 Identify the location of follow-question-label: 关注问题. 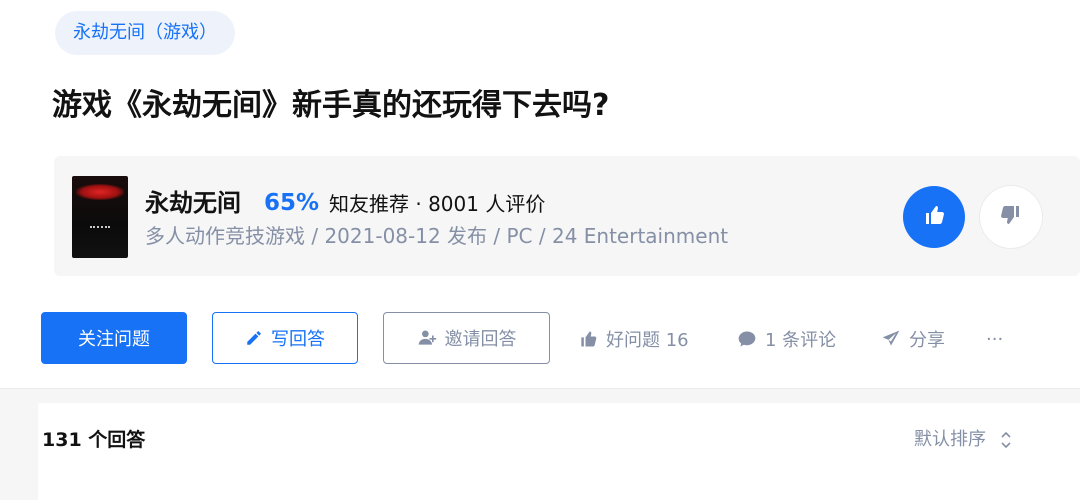
(114, 339).